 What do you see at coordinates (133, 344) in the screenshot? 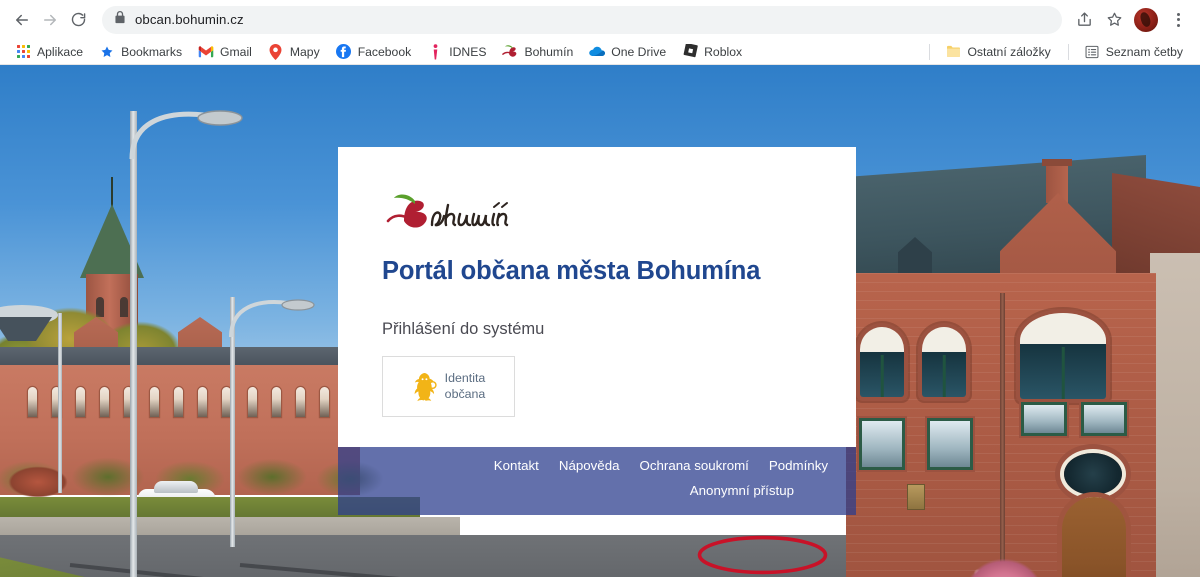
I see `street-lamp-post` at bounding box center [133, 344].